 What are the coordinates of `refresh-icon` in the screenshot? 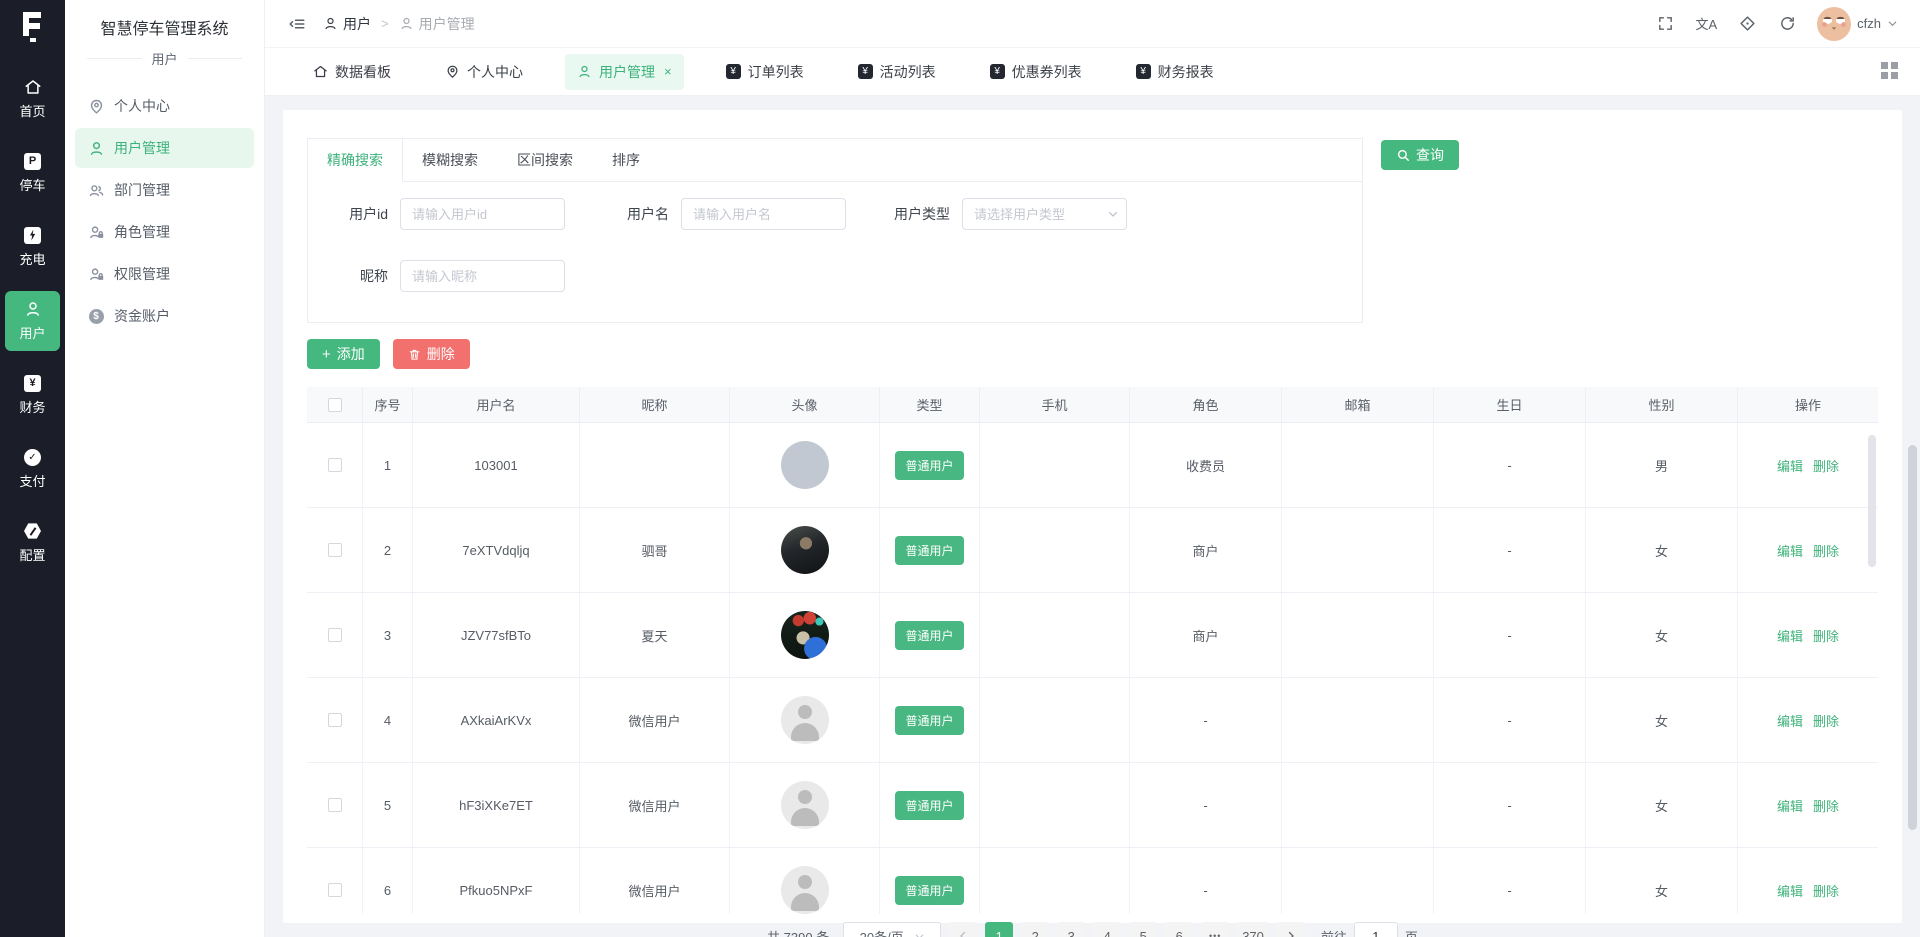 It's located at (1787, 24).